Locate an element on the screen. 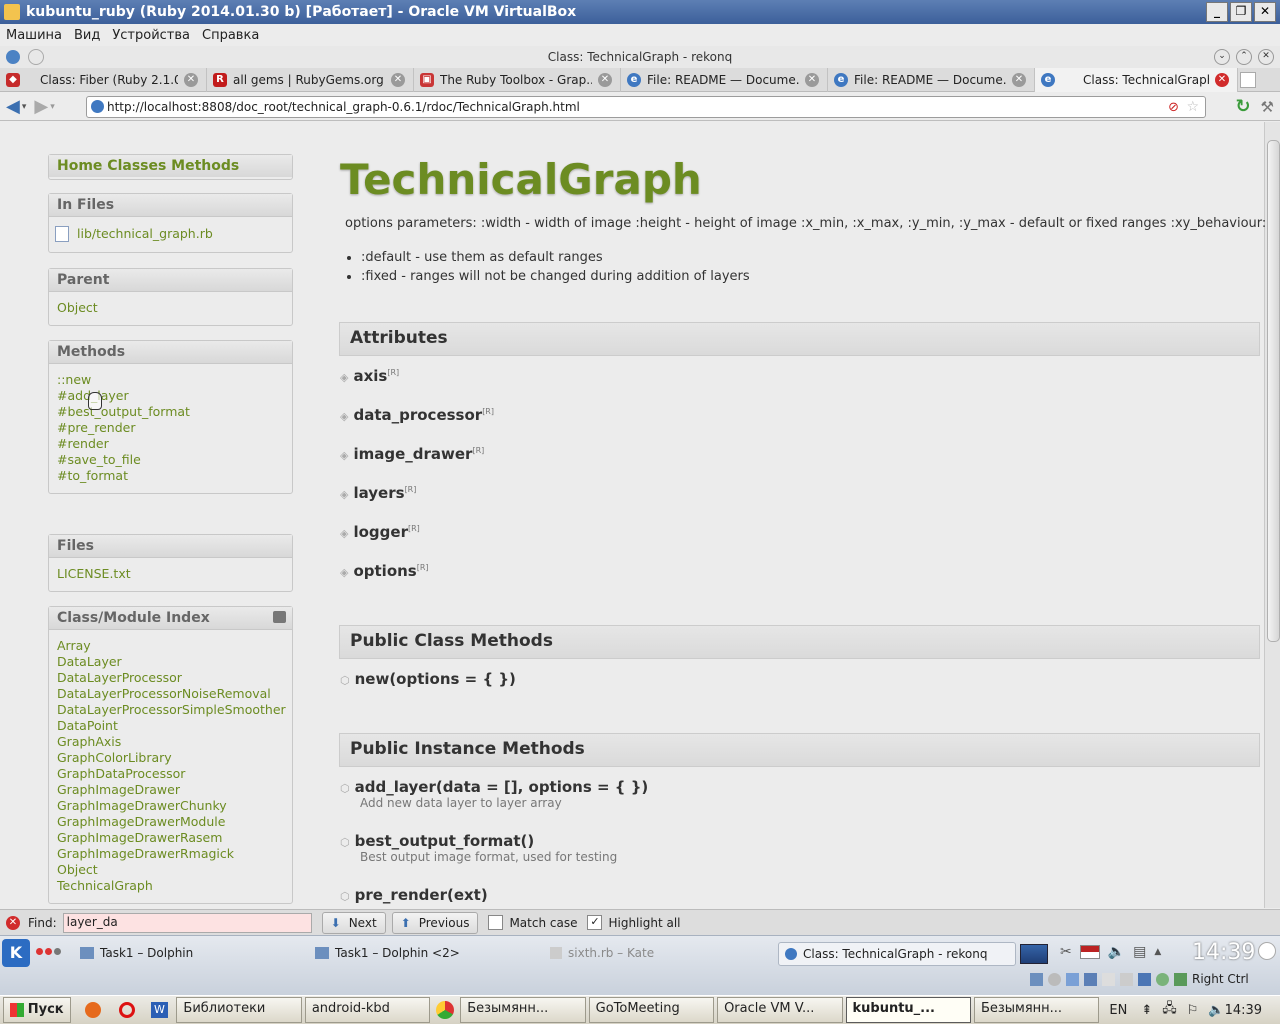  tray-arrow-icon: ⇞ is located at coordinates (1146, 1010).